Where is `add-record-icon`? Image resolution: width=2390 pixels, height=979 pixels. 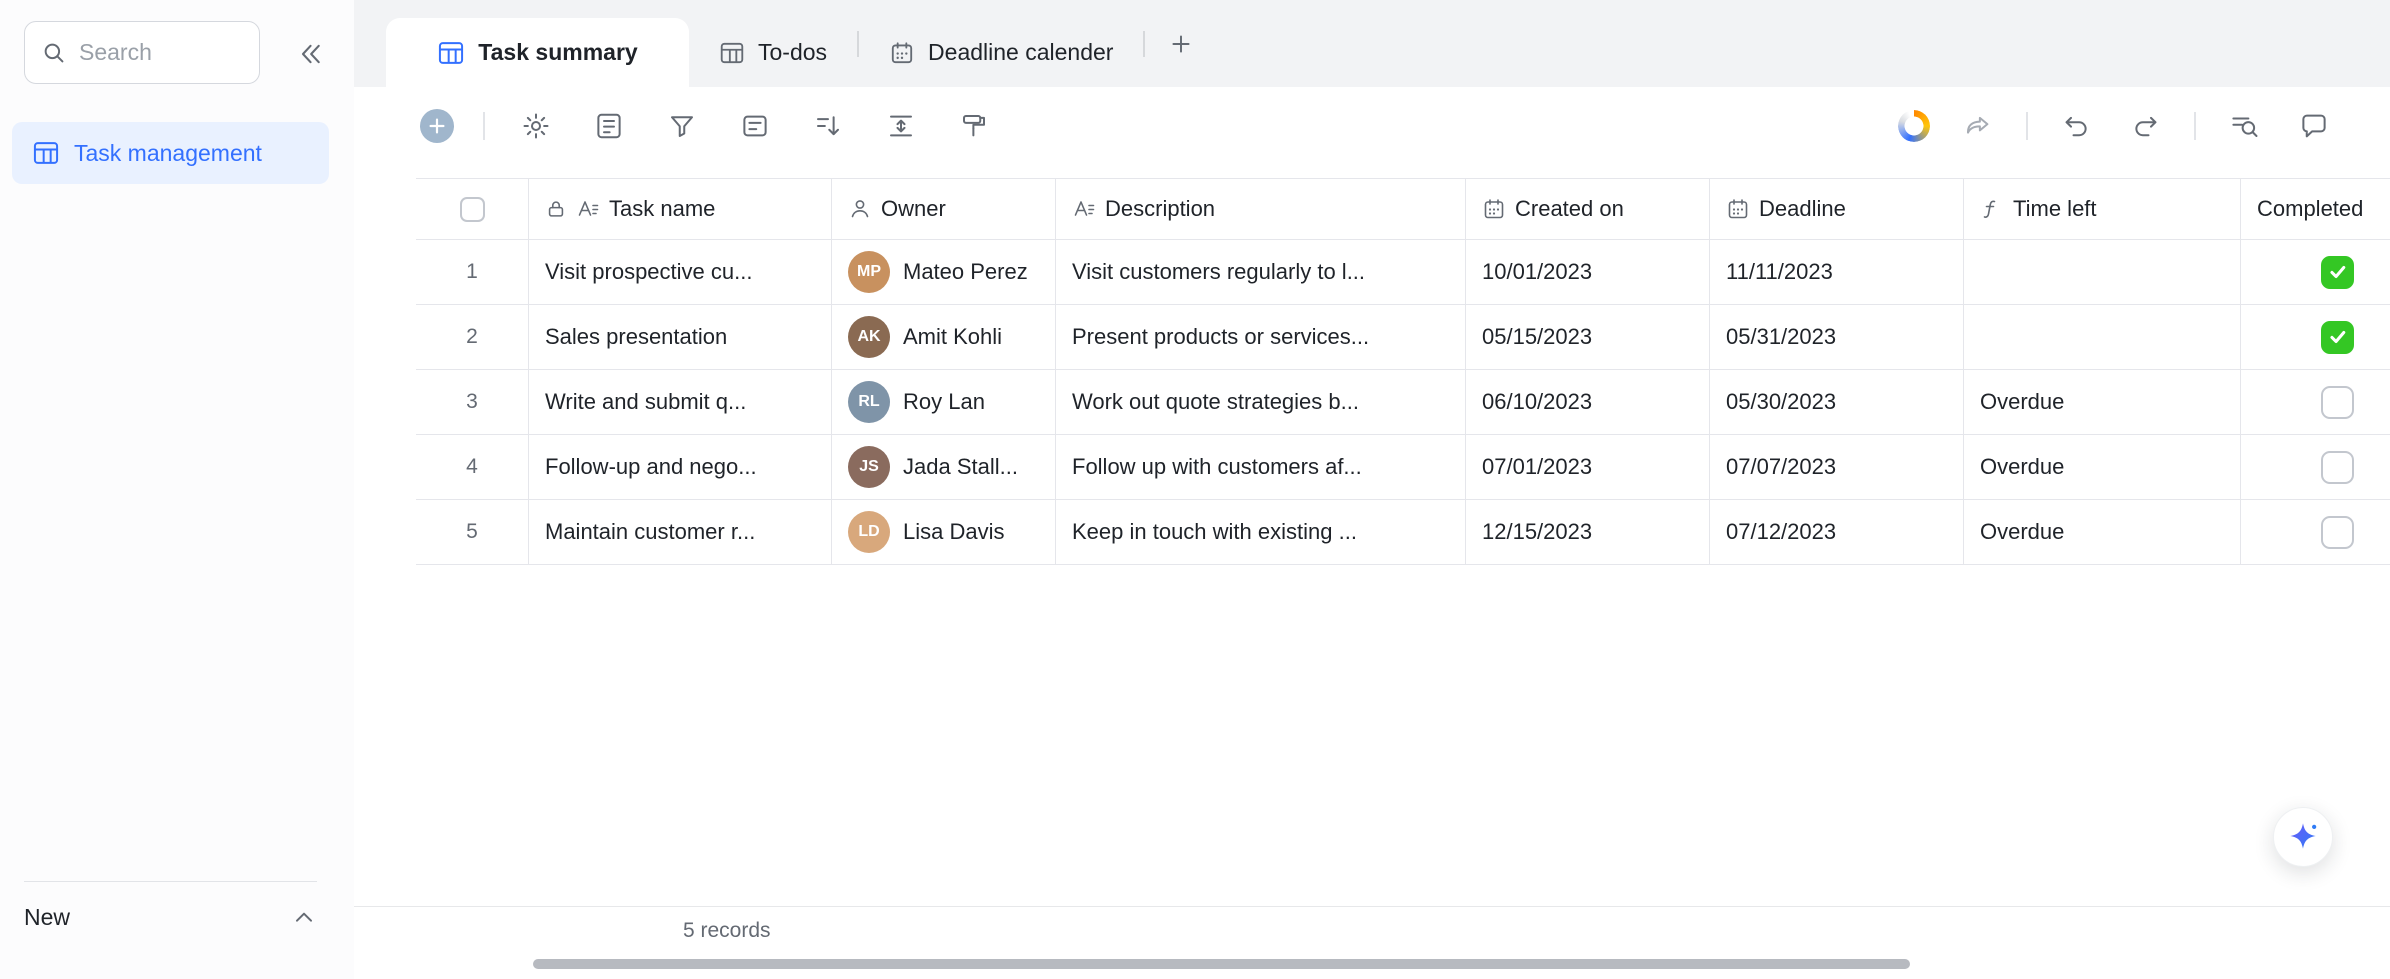 add-record-icon is located at coordinates (437, 126).